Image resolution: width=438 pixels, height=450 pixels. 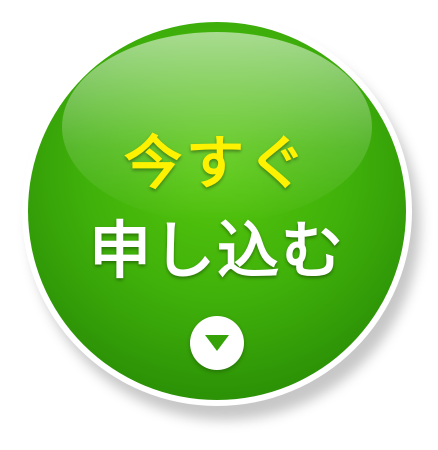 What do you see at coordinates (216, 163) in the screenshot?
I see `cta-line-1: 今すぐ` at bounding box center [216, 163].